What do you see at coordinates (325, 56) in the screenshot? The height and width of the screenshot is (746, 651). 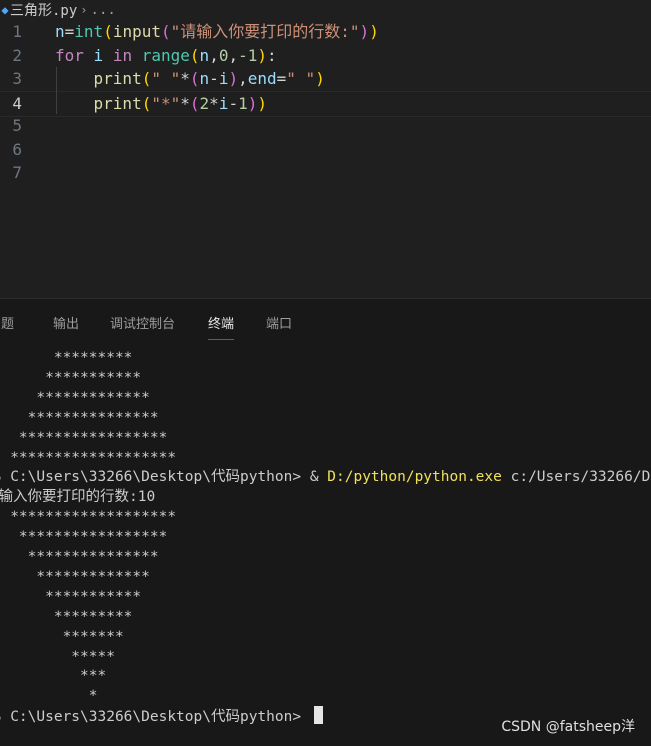 I see `code-line: 2 for i in range(n,0,-1):` at bounding box center [325, 56].